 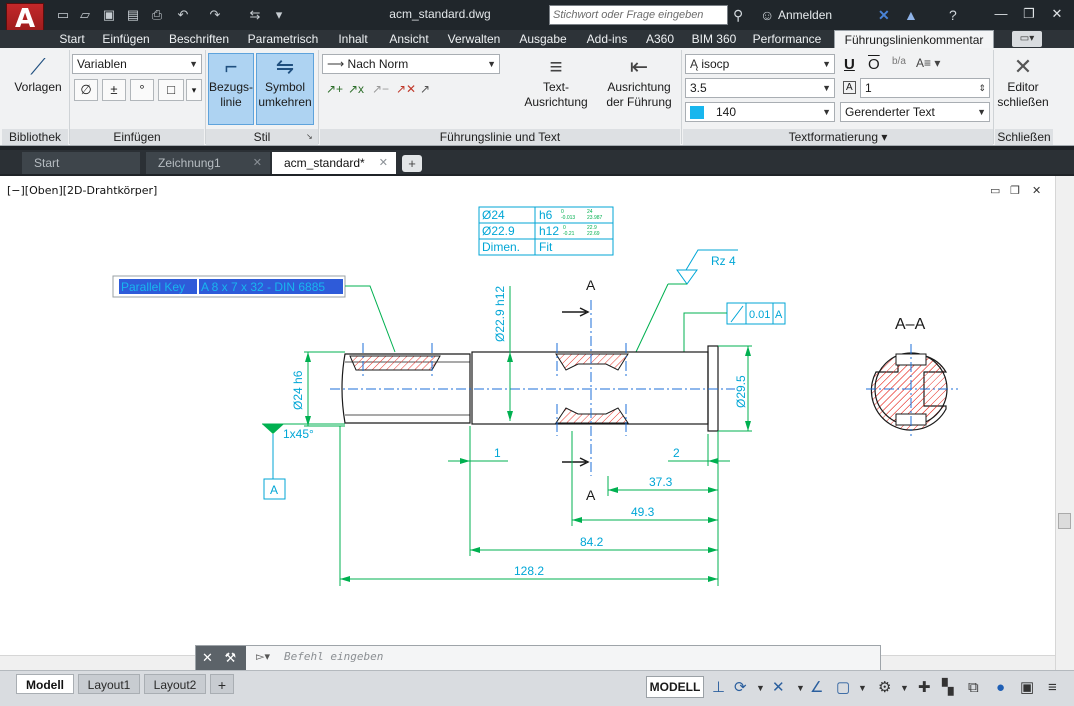 I want to click on save-as-icon: ▤, so click(x=133, y=15).